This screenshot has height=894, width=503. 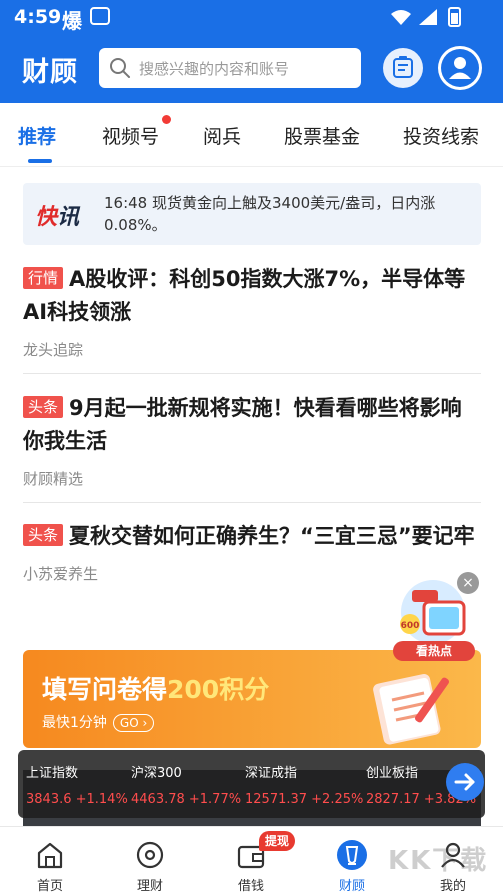 I want to click on signal-icon, so click(x=428, y=17).